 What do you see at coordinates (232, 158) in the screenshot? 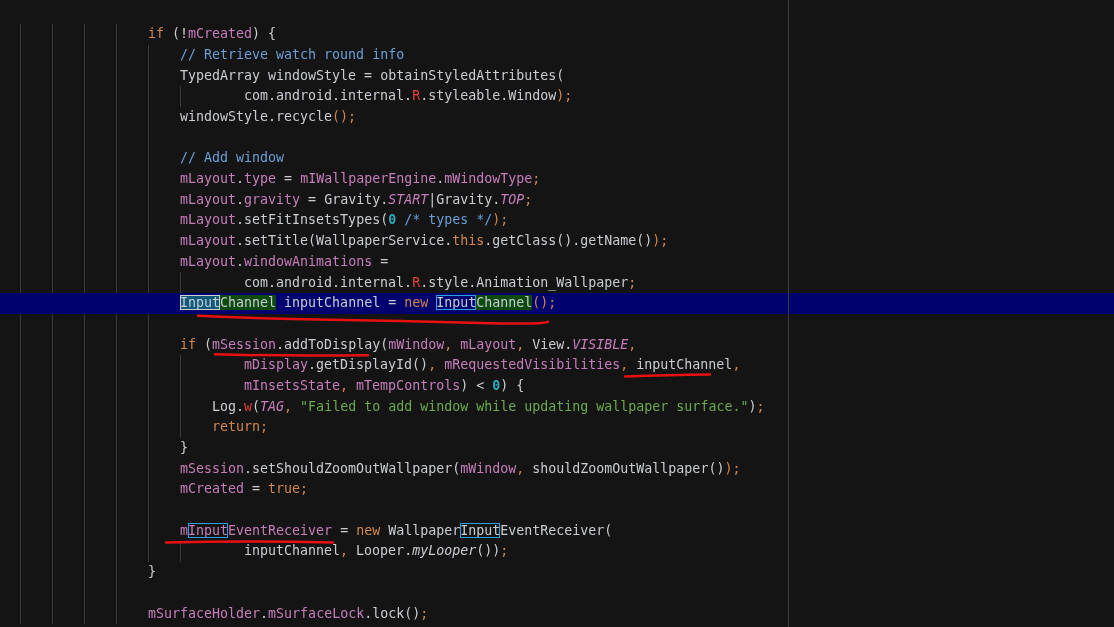
I see `code-line: // Add window` at bounding box center [232, 158].